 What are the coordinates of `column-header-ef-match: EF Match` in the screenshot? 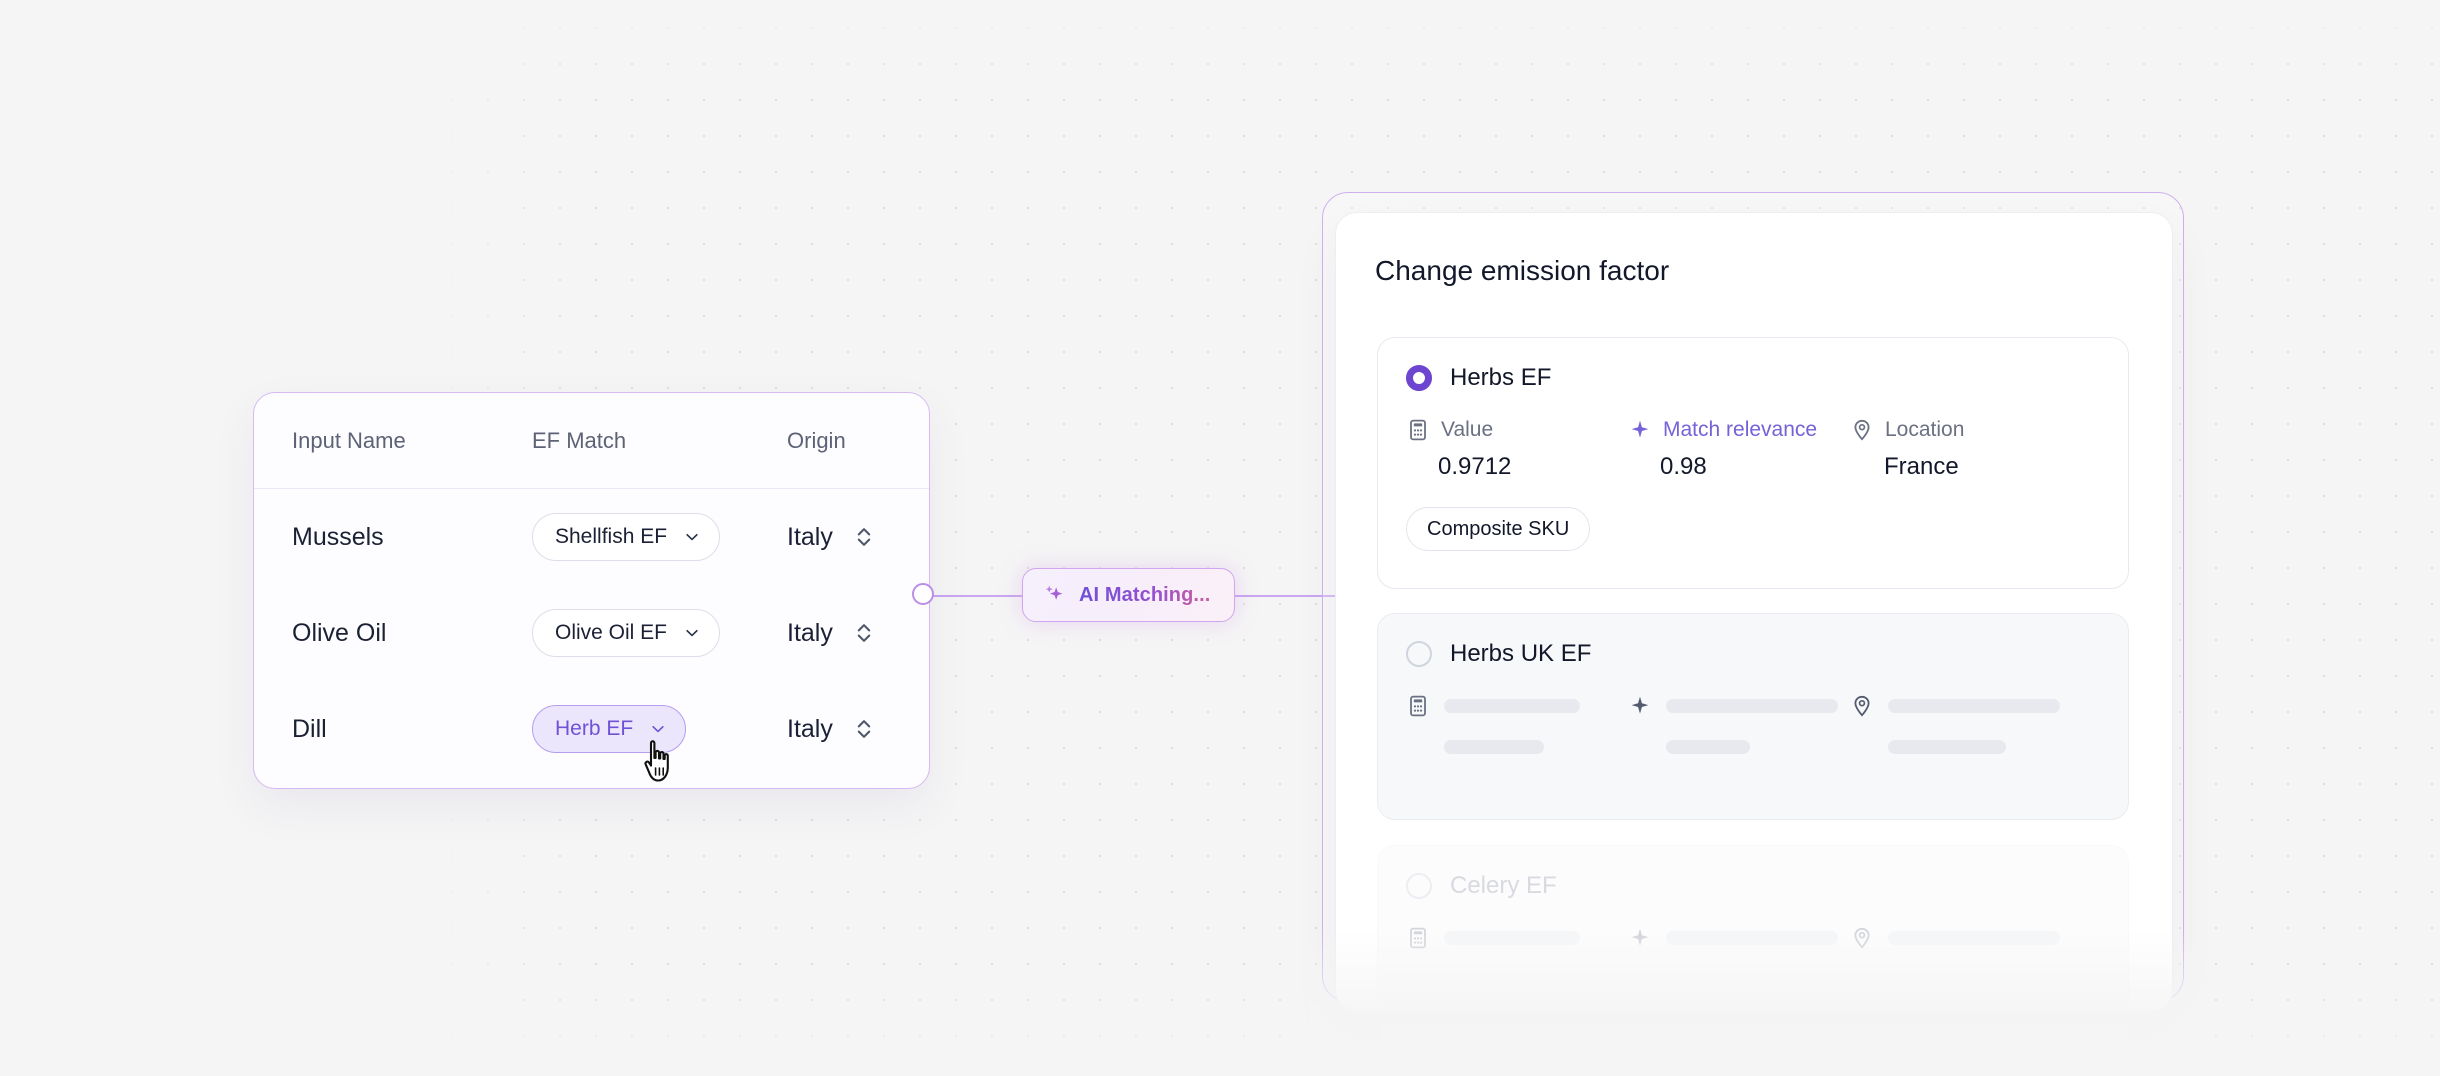 It's located at (579, 440).